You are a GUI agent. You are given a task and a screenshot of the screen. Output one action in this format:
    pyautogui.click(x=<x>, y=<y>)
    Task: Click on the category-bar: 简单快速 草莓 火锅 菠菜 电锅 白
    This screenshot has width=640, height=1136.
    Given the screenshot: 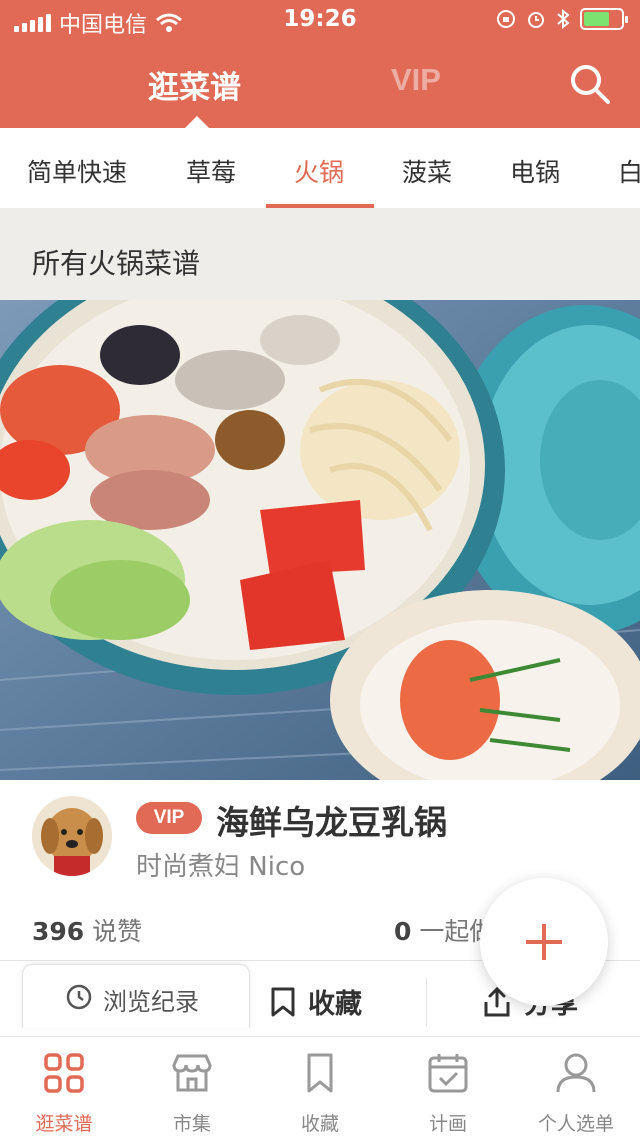 What is the action you would take?
    pyautogui.click(x=320, y=168)
    